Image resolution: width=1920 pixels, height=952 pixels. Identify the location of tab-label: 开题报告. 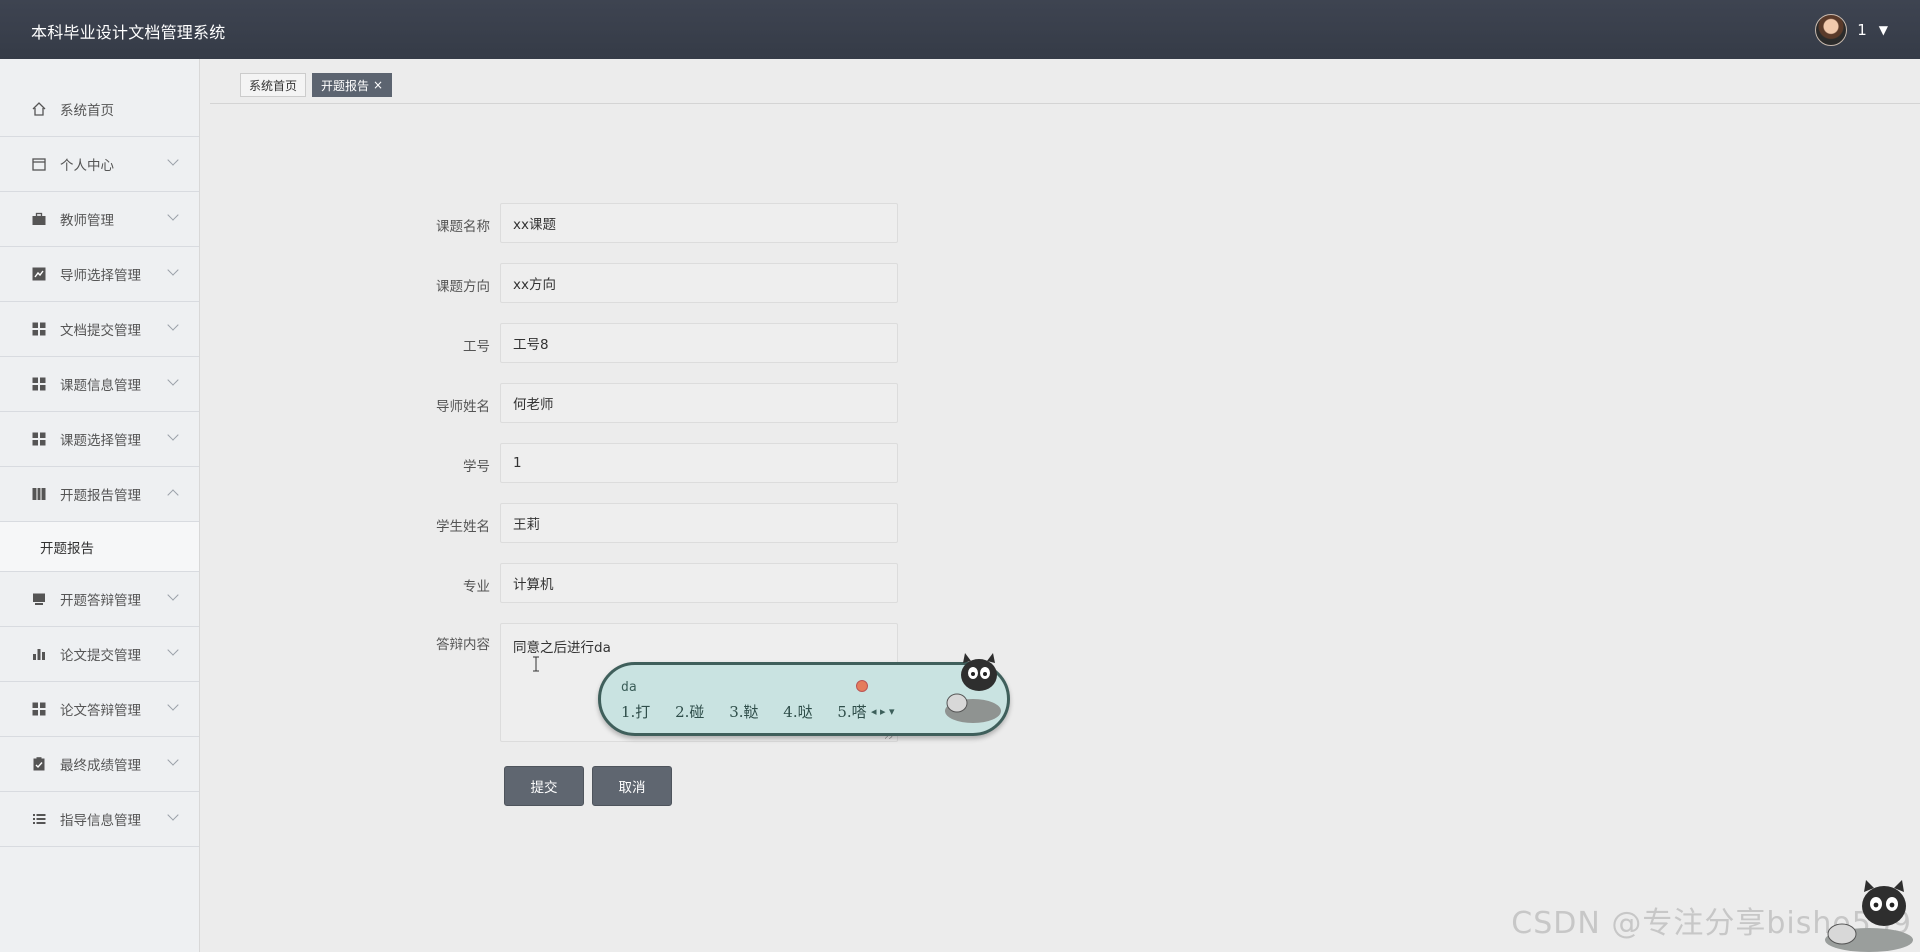
(345, 85).